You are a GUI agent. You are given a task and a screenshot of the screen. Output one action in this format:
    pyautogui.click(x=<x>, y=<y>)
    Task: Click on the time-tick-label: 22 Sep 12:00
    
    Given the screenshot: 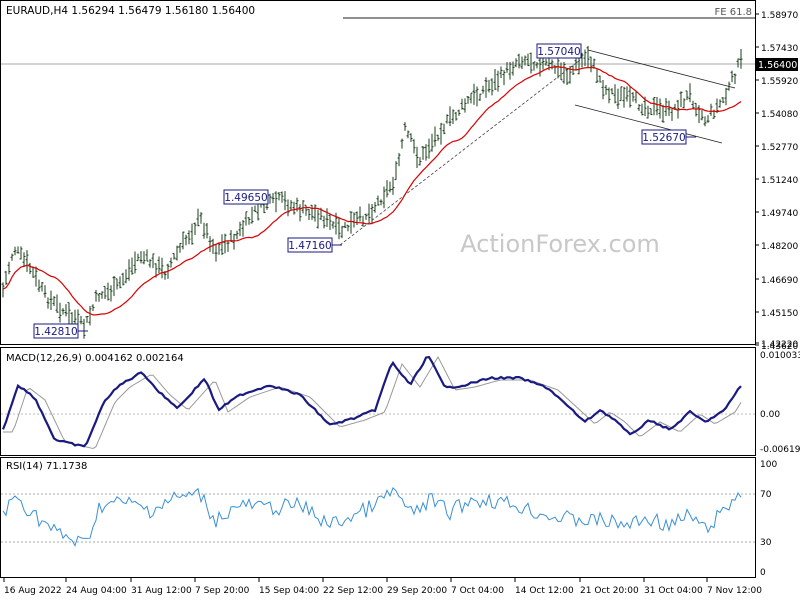 What is the action you would take?
    pyautogui.click(x=353, y=591)
    